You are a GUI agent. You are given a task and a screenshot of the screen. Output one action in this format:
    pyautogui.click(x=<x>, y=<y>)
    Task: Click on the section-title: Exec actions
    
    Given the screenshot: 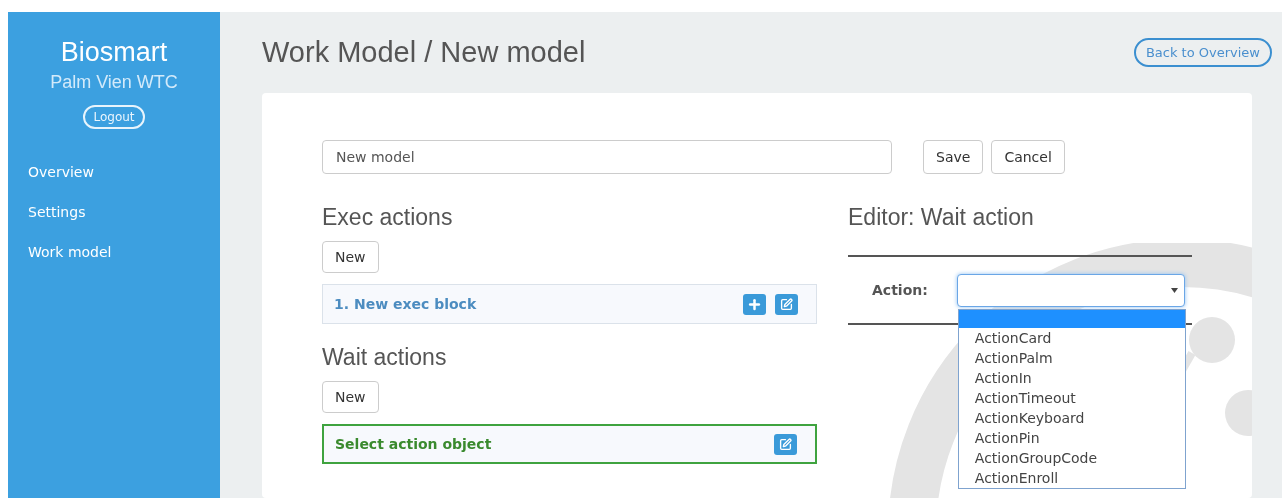 What is the action you would take?
    pyautogui.click(x=388, y=217)
    